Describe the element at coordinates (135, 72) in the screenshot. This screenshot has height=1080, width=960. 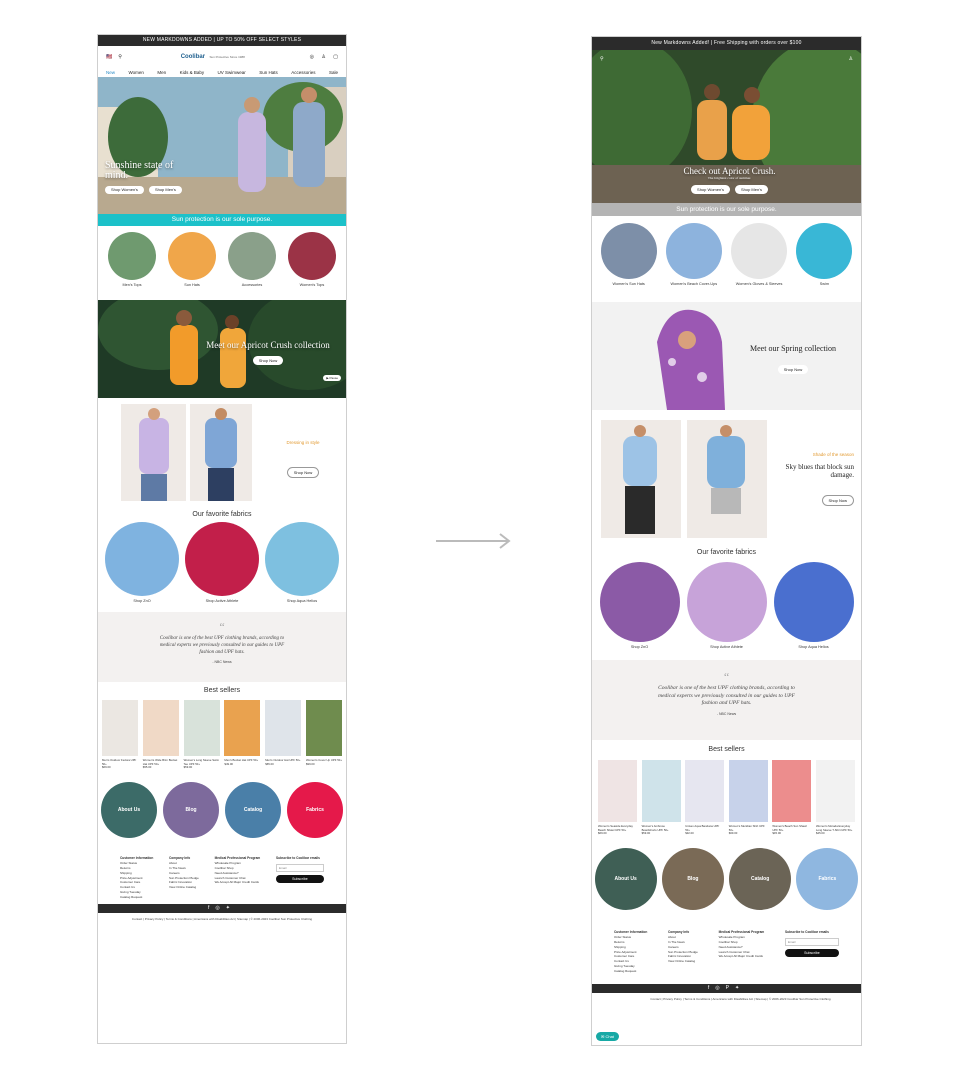
I see `category-link-1: Women` at that location.